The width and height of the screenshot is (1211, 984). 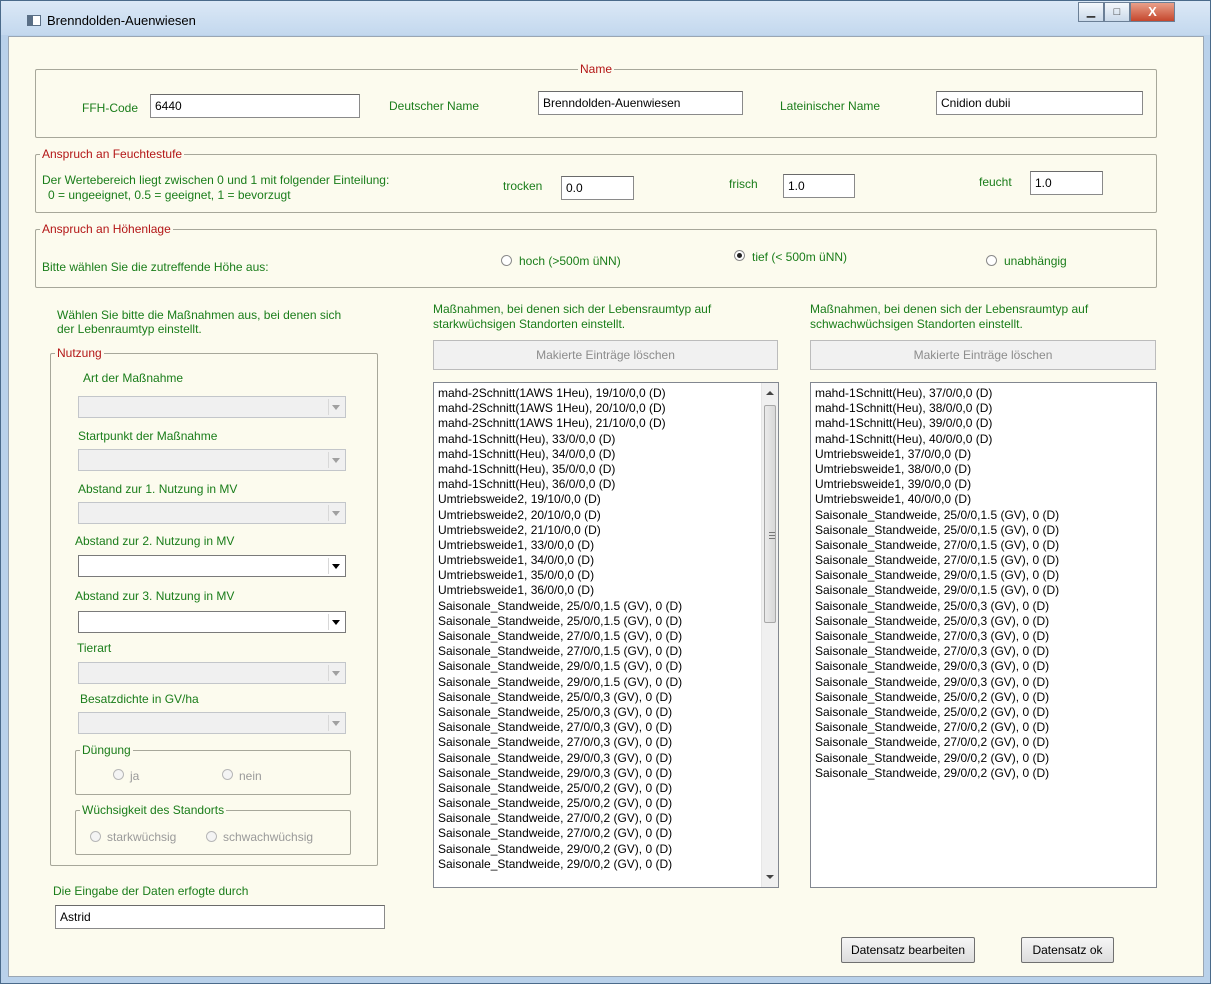 I want to click on duengung-ja-radio, so click(x=118, y=774).